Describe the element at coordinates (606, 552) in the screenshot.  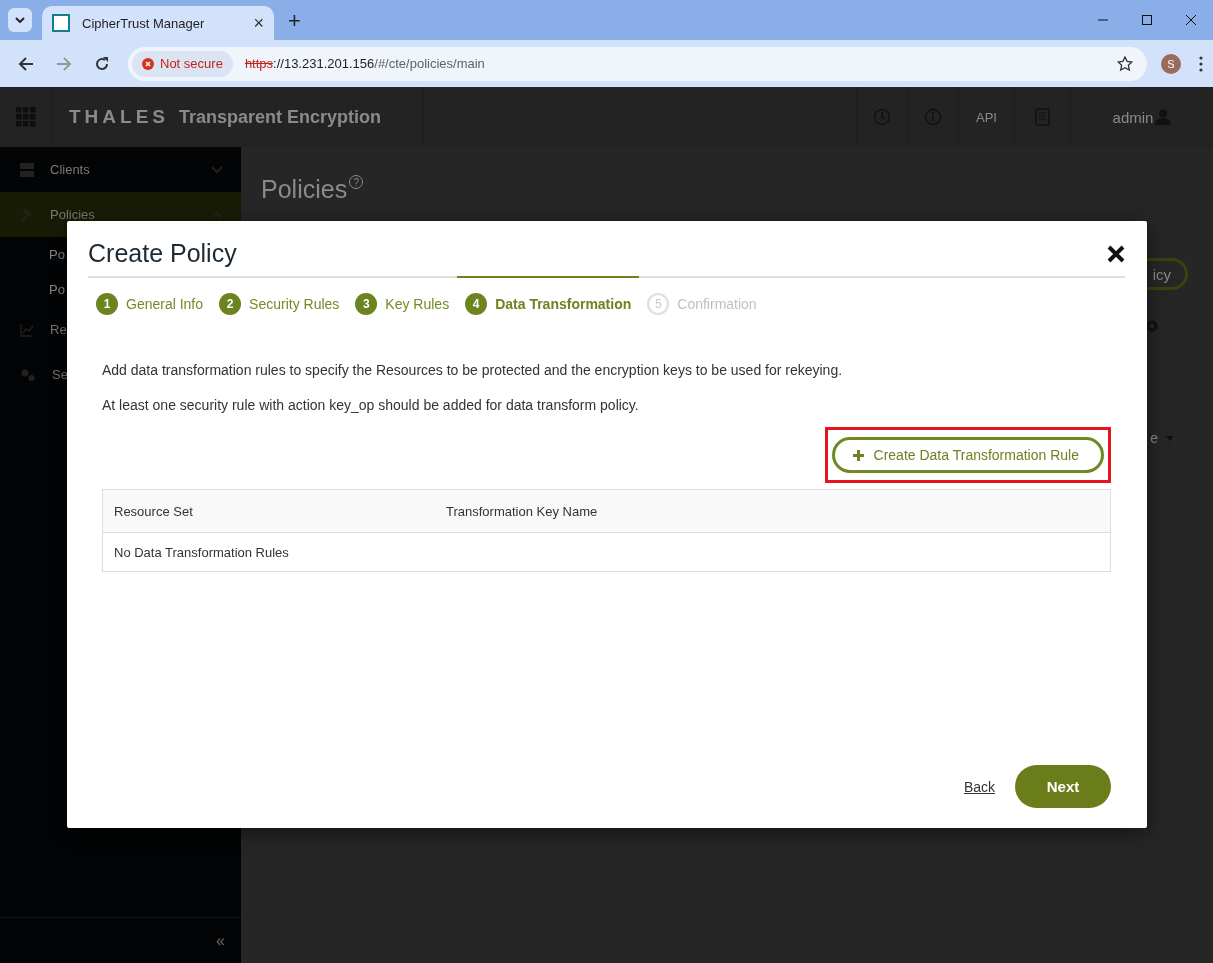
I see `empty-message: No Data Transformation Rules` at that location.